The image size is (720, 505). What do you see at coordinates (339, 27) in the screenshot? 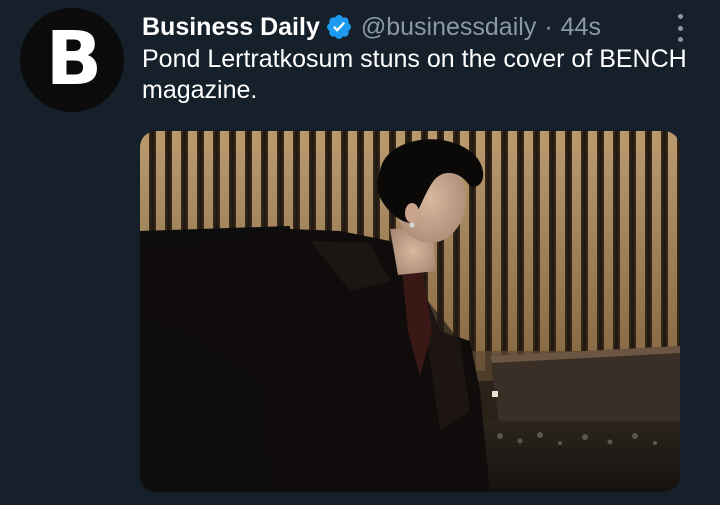
I see `verified-badge-icon` at bounding box center [339, 27].